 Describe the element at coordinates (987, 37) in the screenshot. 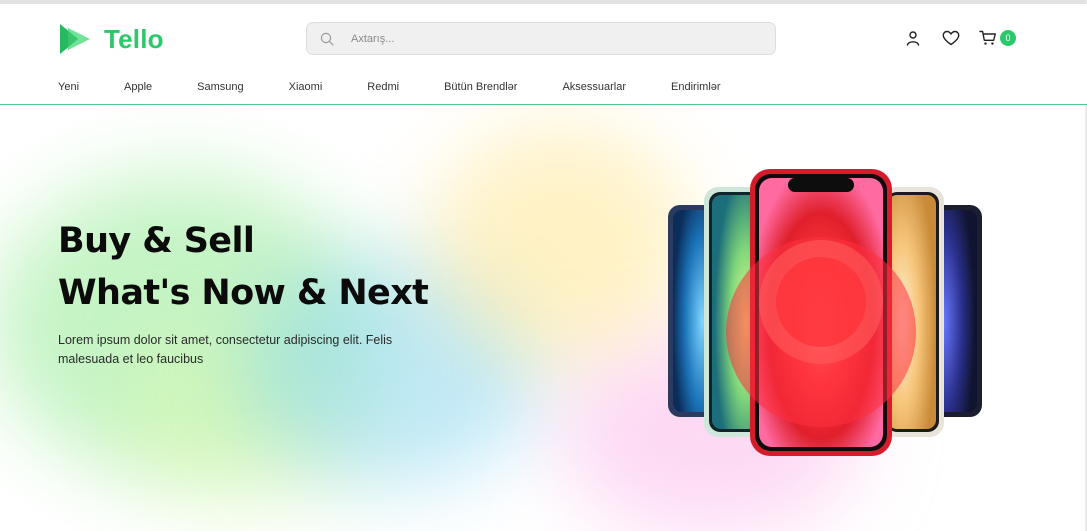

I see `cart-icon` at that location.